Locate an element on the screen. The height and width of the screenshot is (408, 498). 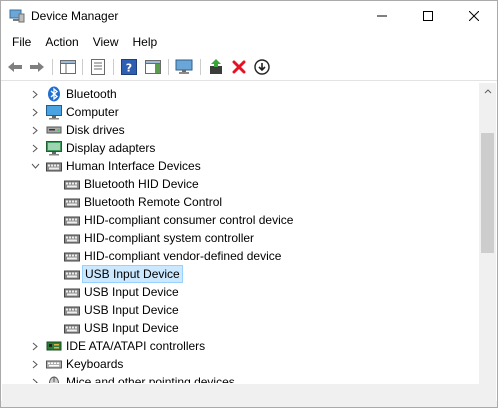
close-button is located at coordinates (474, 16).